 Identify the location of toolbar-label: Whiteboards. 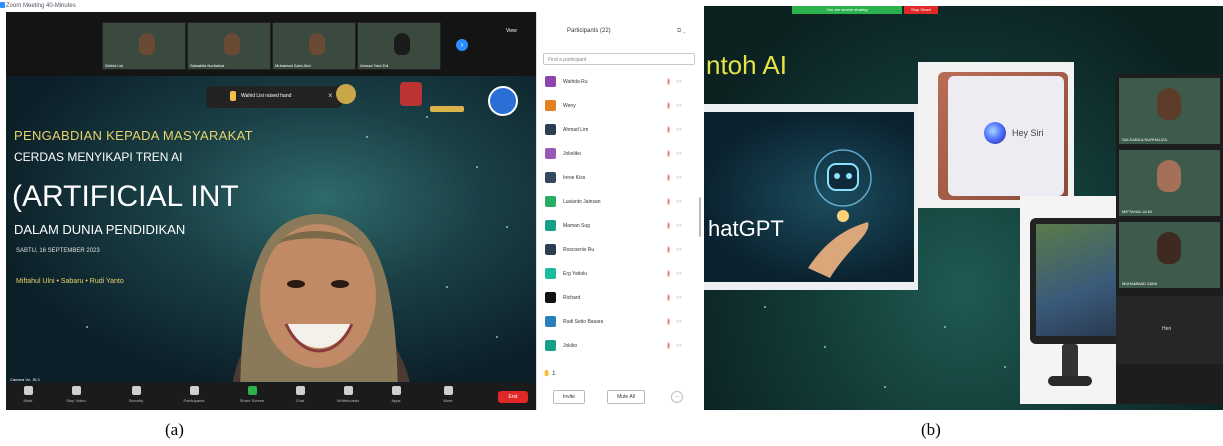
(348, 400).